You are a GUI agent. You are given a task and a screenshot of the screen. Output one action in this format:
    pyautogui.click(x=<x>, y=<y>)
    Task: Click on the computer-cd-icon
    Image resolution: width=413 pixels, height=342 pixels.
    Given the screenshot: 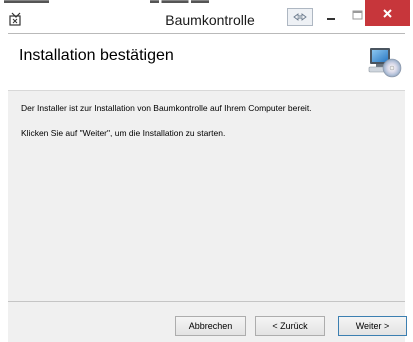 What is the action you would take?
    pyautogui.click(x=385, y=63)
    